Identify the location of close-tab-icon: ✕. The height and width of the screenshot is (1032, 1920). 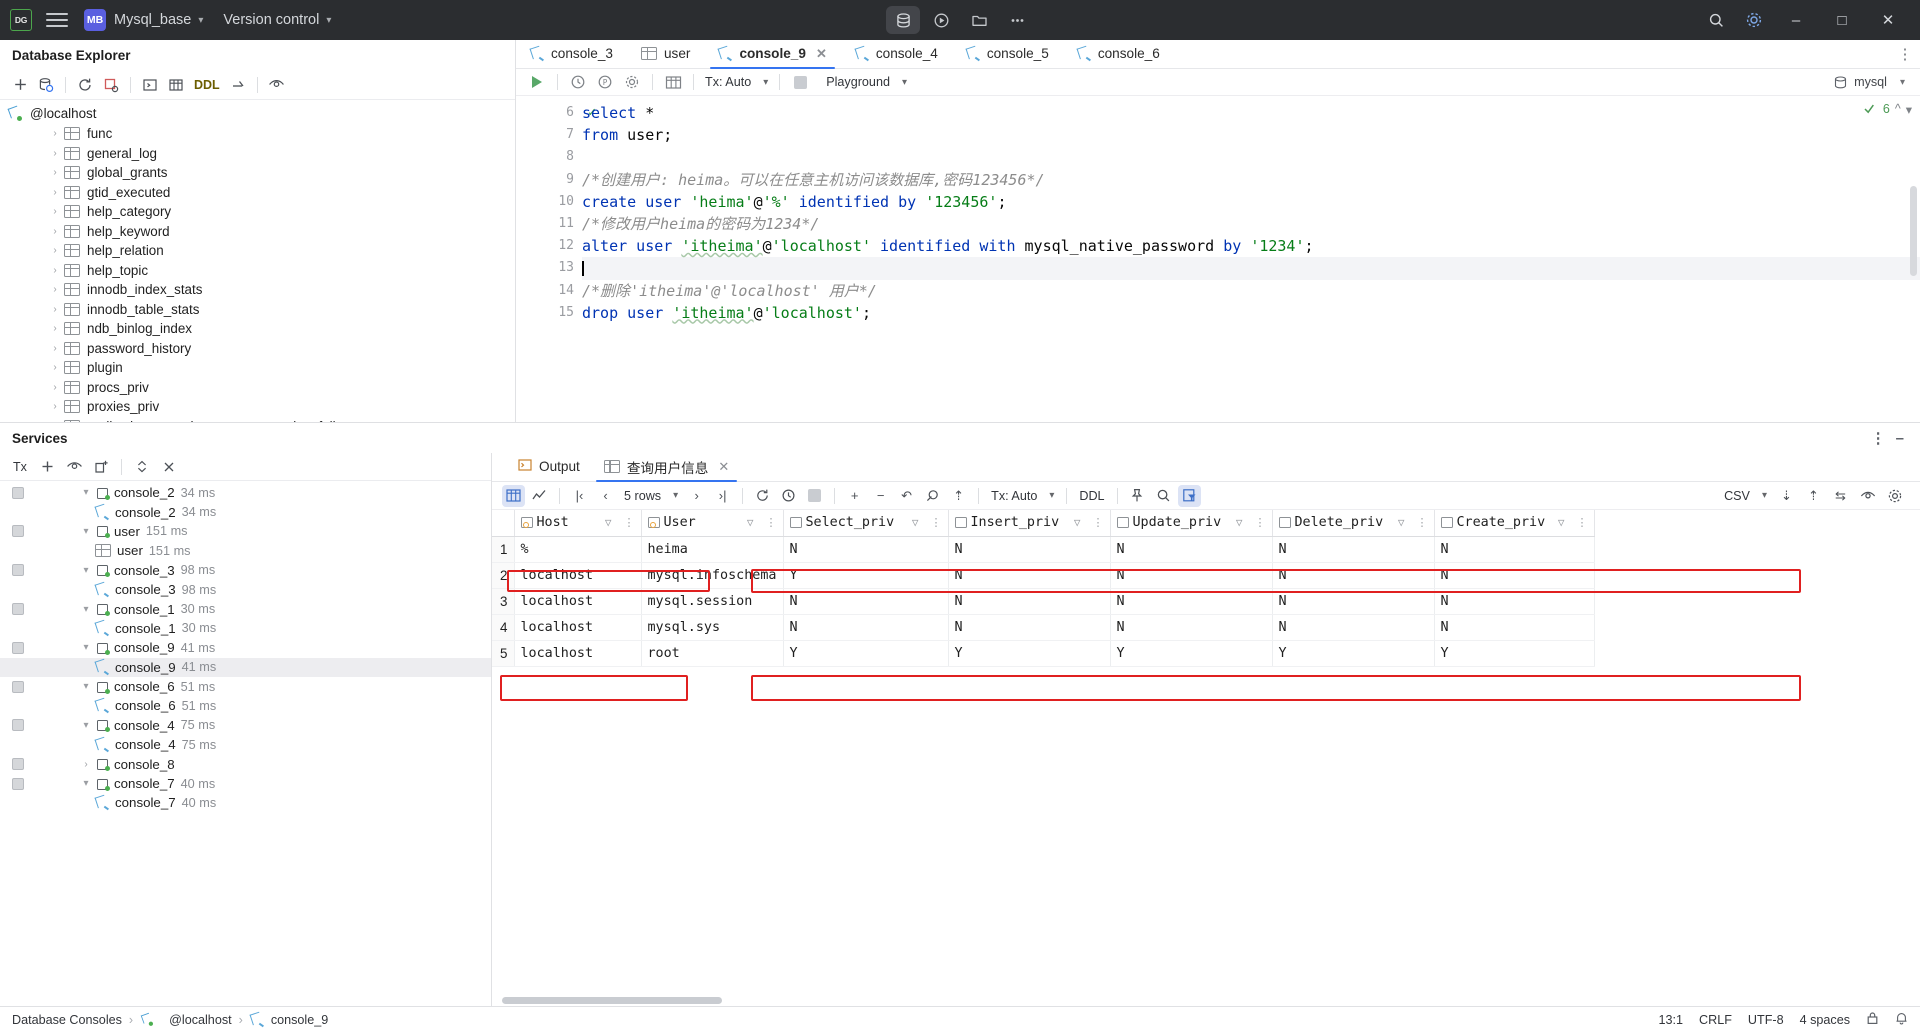
(821, 54).